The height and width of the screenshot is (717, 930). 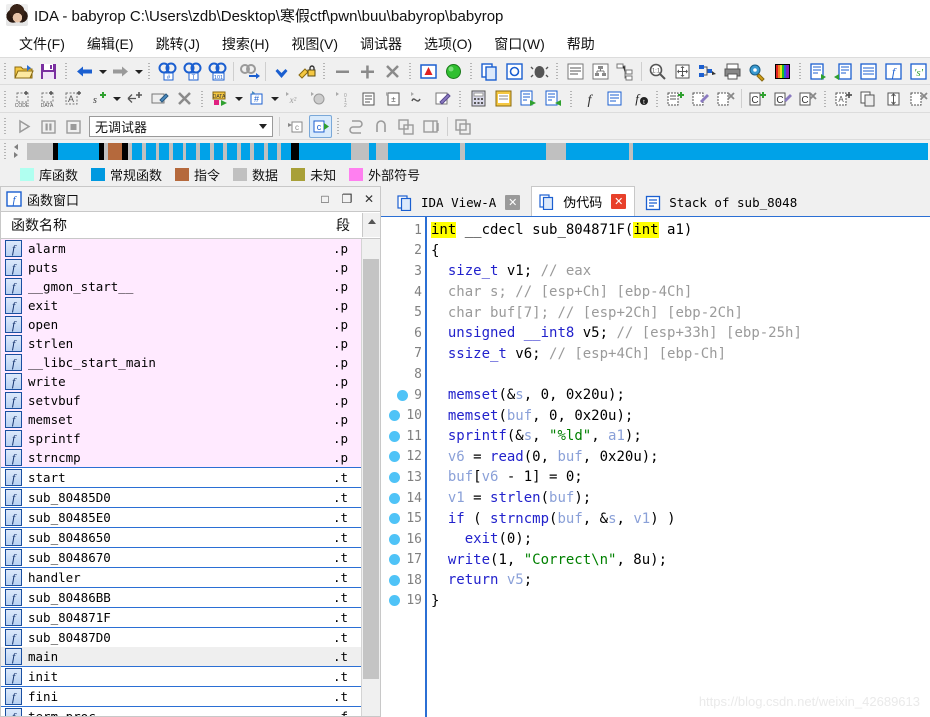 What do you see at coordinates (320, 126) in the screenshot?
I see `run-to-cursor-icon: c` at bounding box center [320, 126].